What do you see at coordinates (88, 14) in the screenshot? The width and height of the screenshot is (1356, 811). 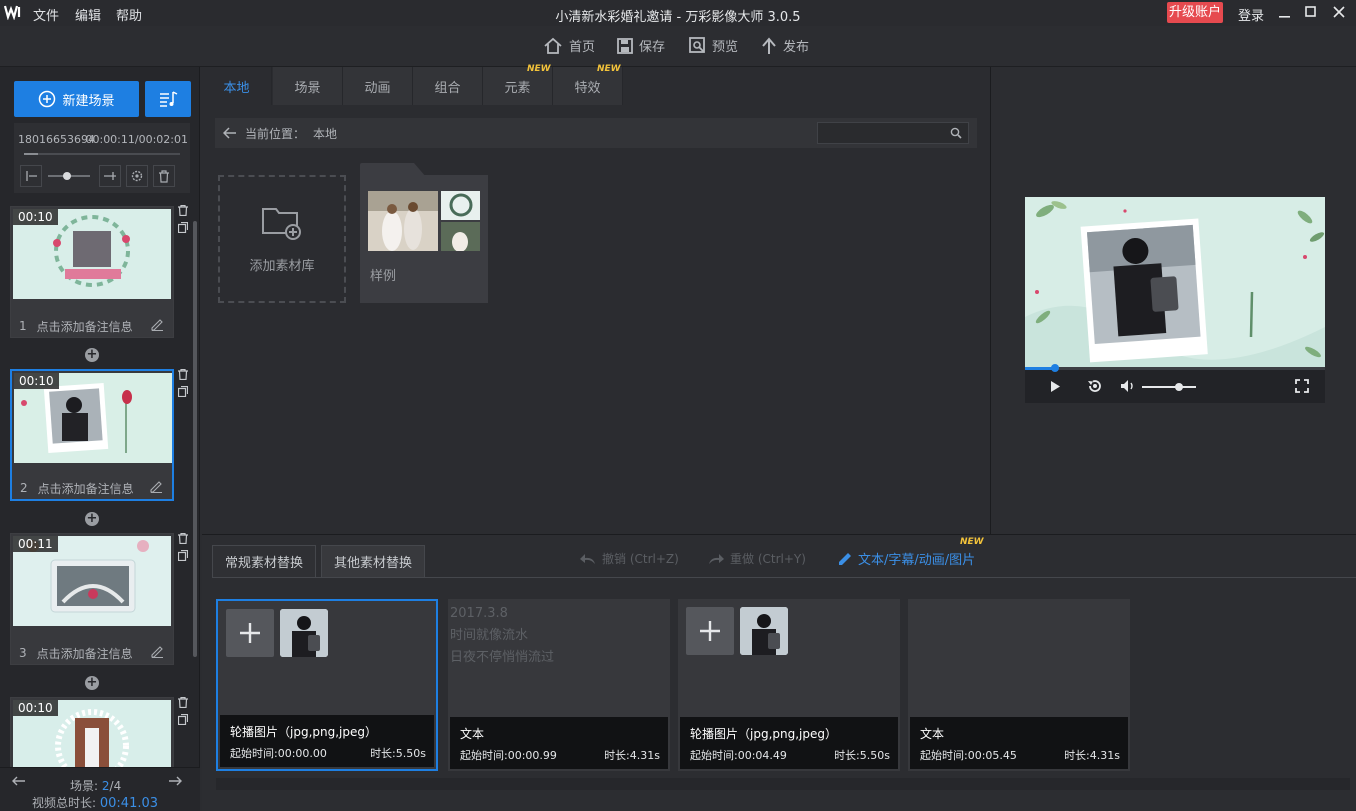 I see `menu-edit: 编辑` at bounding box center [88, 14].